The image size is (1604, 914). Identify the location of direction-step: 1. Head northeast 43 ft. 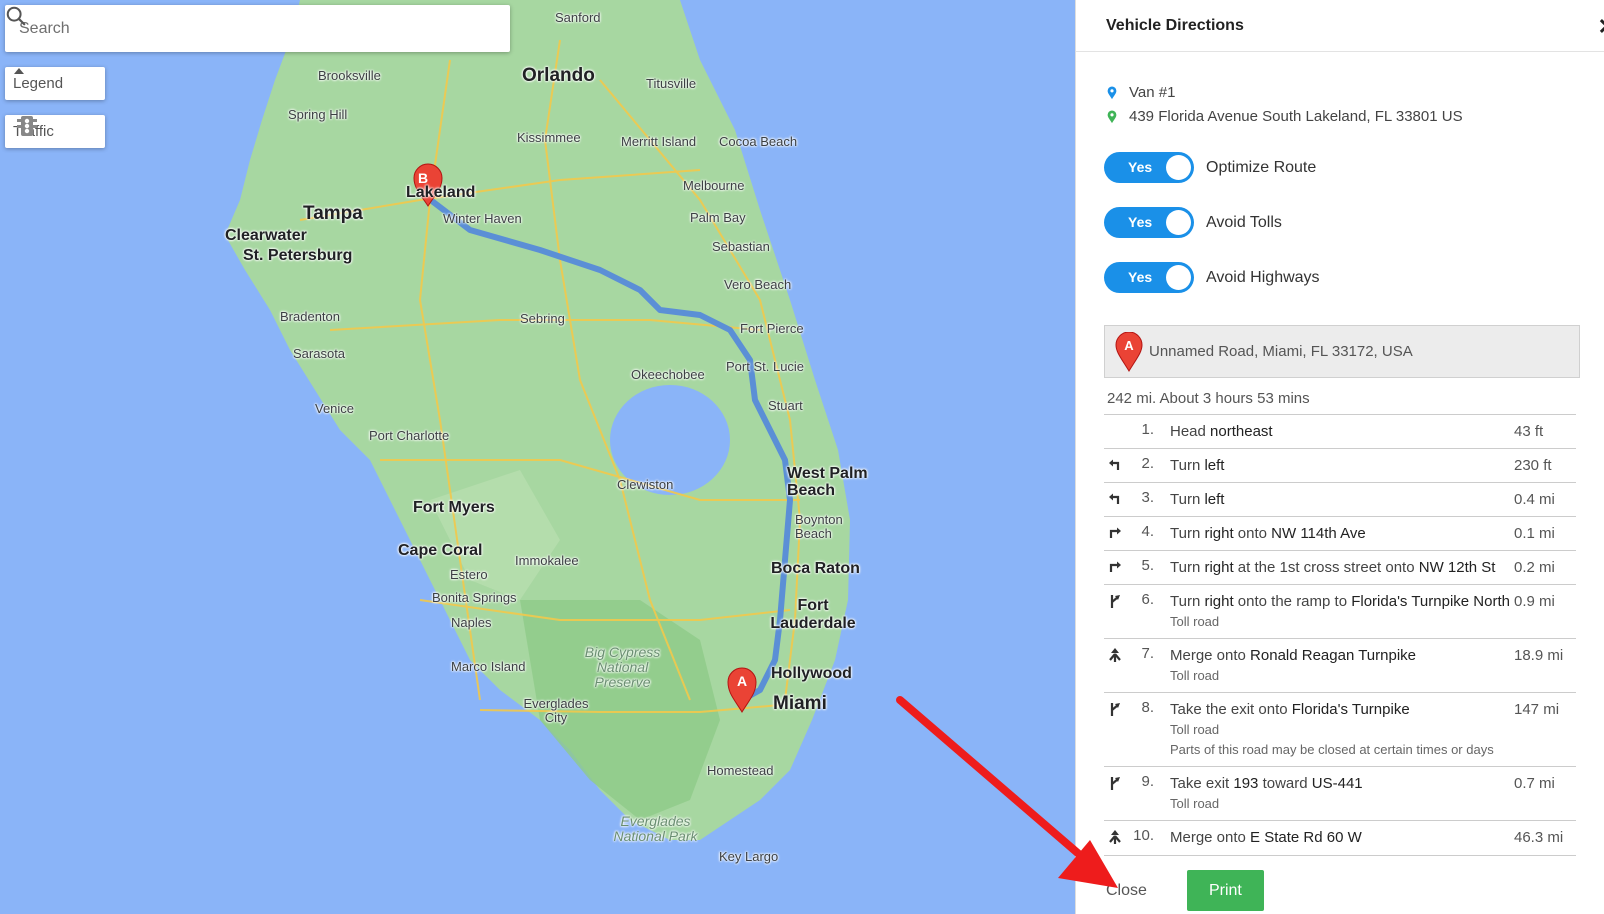
(1340, 432).